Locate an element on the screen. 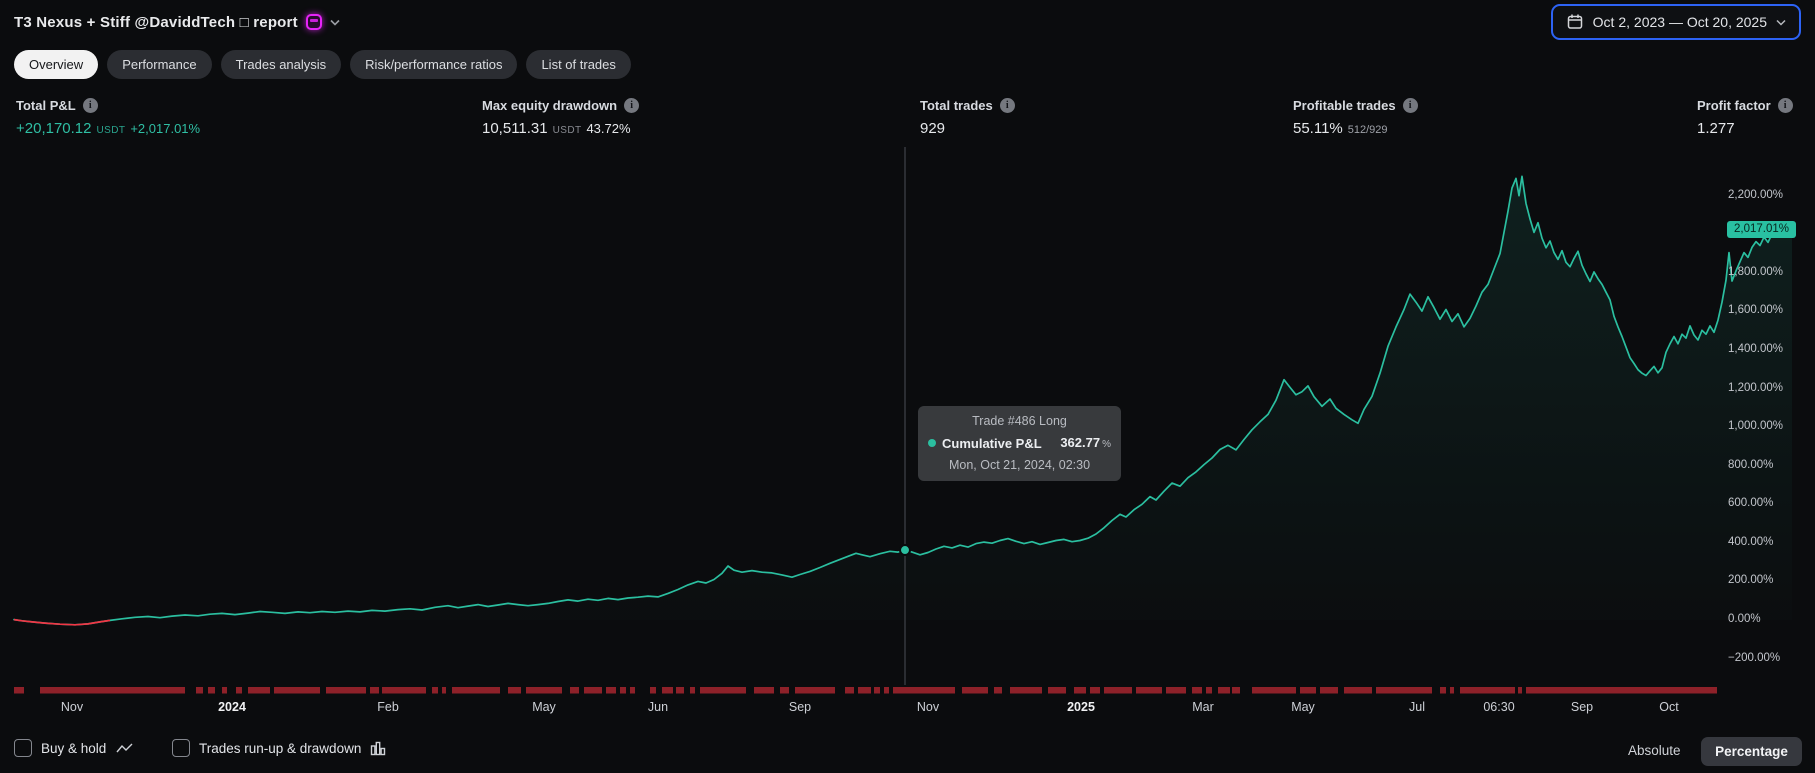  stat-value: 929 is located at coordinates (933, 128).